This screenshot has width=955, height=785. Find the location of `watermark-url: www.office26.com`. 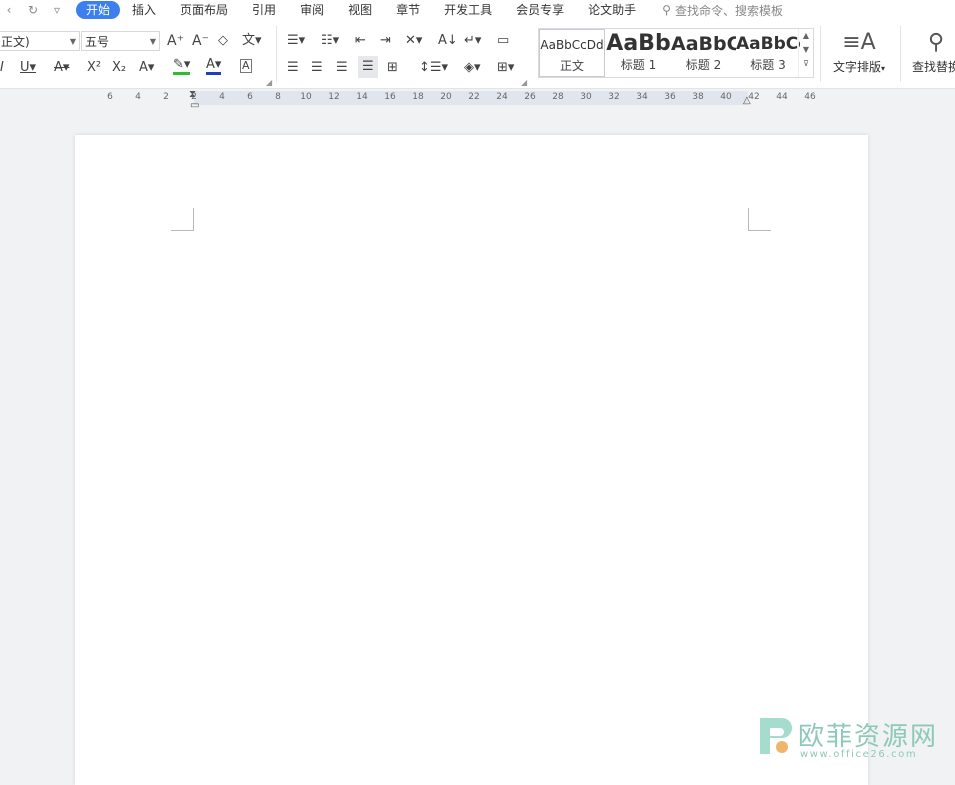

watermark-url: www.office26.com is located at coordinates (859, 754).